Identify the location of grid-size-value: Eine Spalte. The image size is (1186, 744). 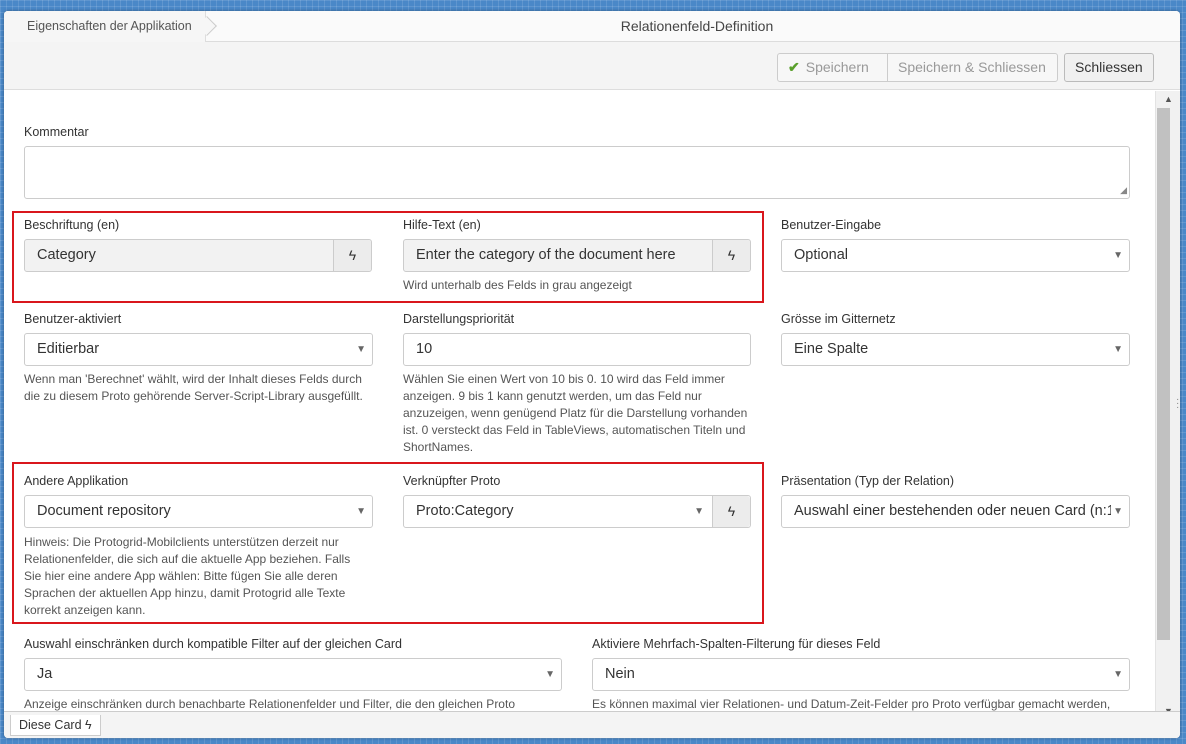
(831, 349).